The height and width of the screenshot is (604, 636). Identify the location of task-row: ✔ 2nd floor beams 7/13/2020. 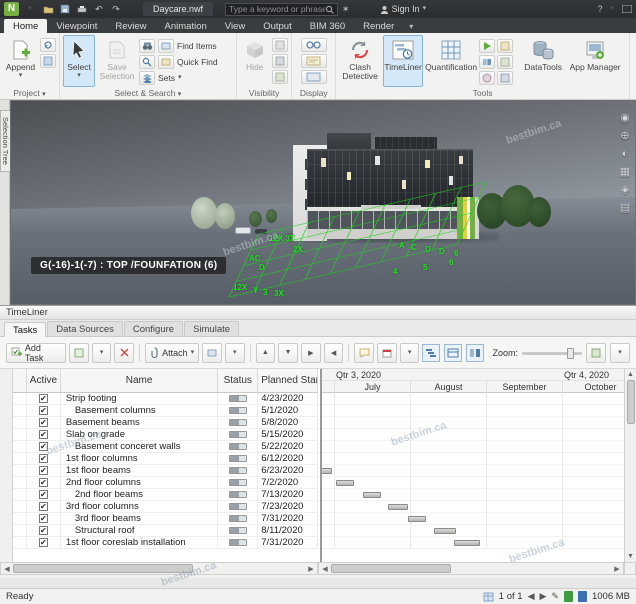
(165, 495).